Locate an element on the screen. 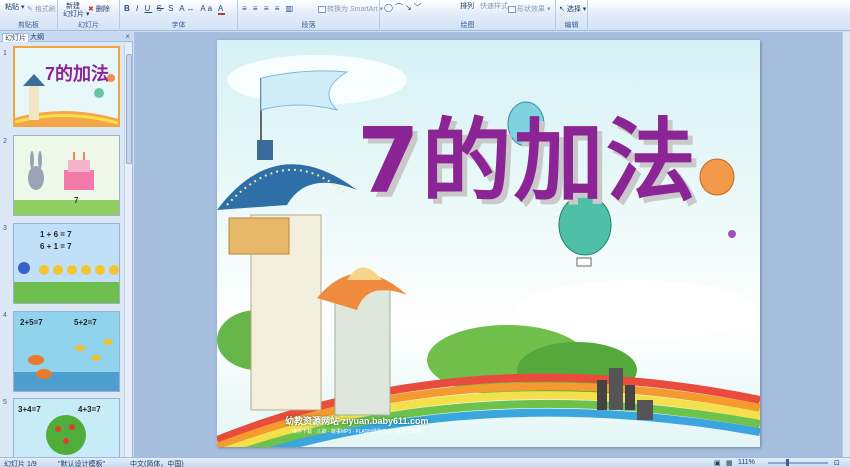 This screenshot has height=467, width=850. convert-smartart-button: 转换为 SmartArt ▾ is located at coordinates (350, 9).